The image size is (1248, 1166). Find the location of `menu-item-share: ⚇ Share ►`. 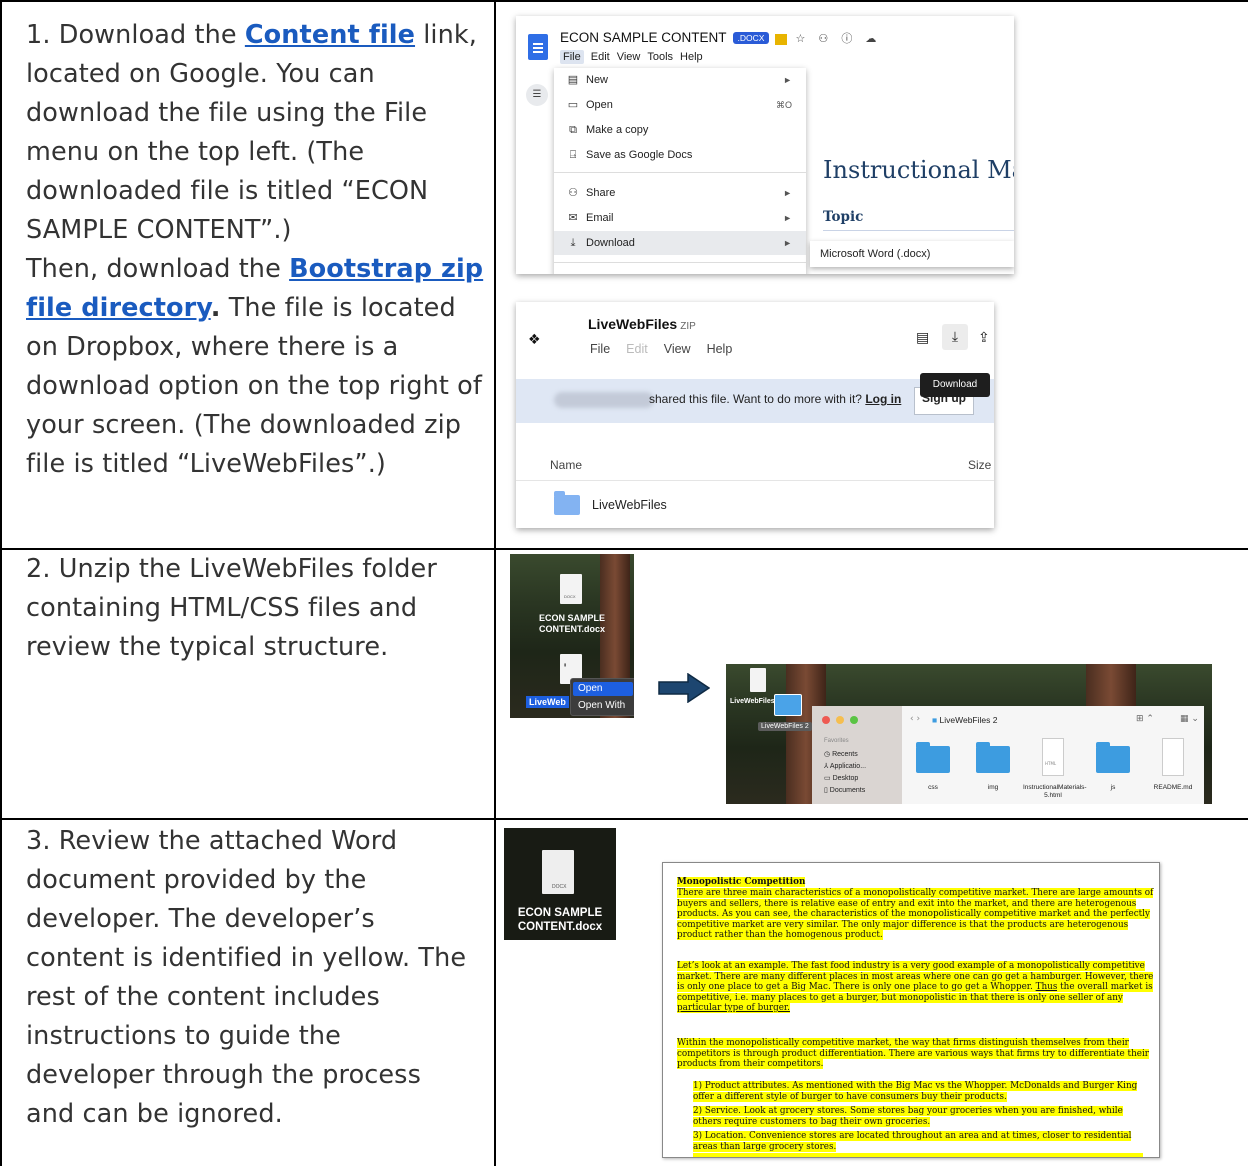

menu-item-share: ⚇ Share ► is located at coordinates (680, 193).